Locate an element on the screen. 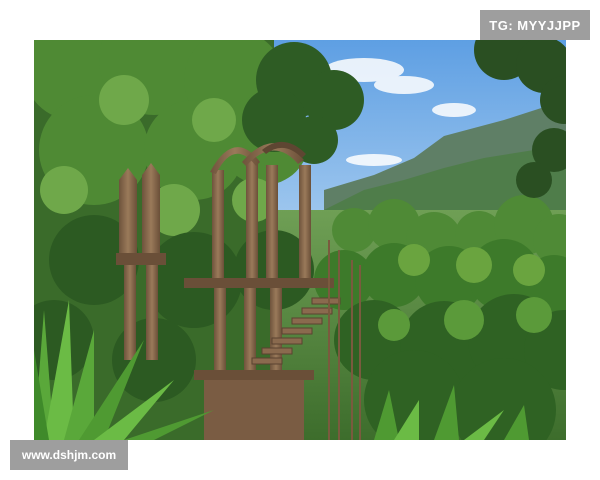  watermark-bottom-left: www.dshjm.com is located at coordinates (69, 455).